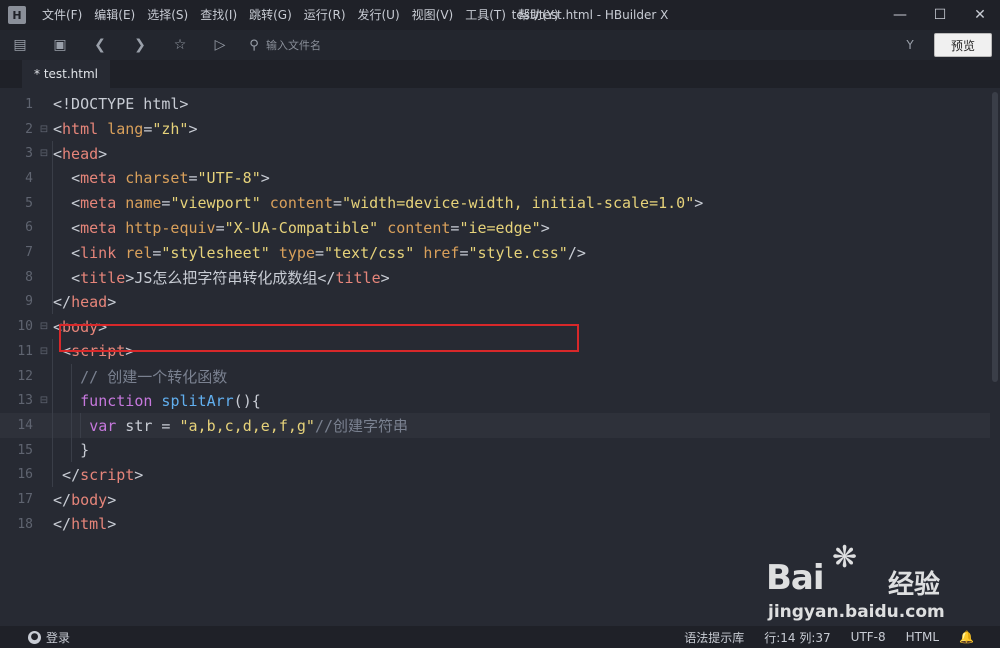  Describe the element at coordinates (369, 252) in the screenshot. I see `code-token: "text/css"` at that location.